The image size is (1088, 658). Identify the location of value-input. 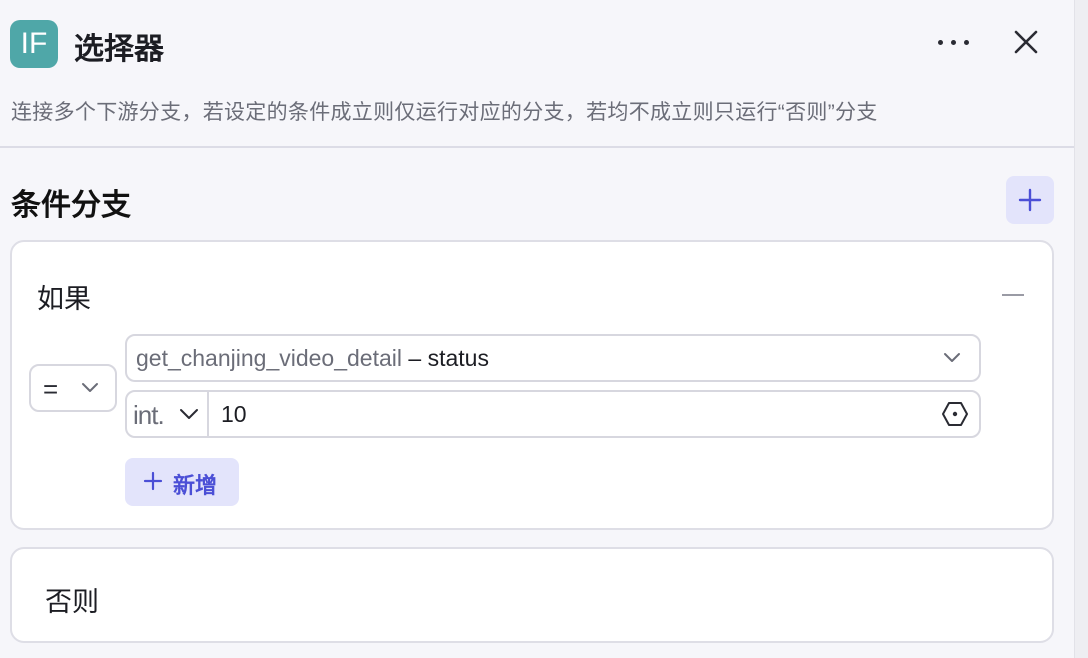
(571, 414).